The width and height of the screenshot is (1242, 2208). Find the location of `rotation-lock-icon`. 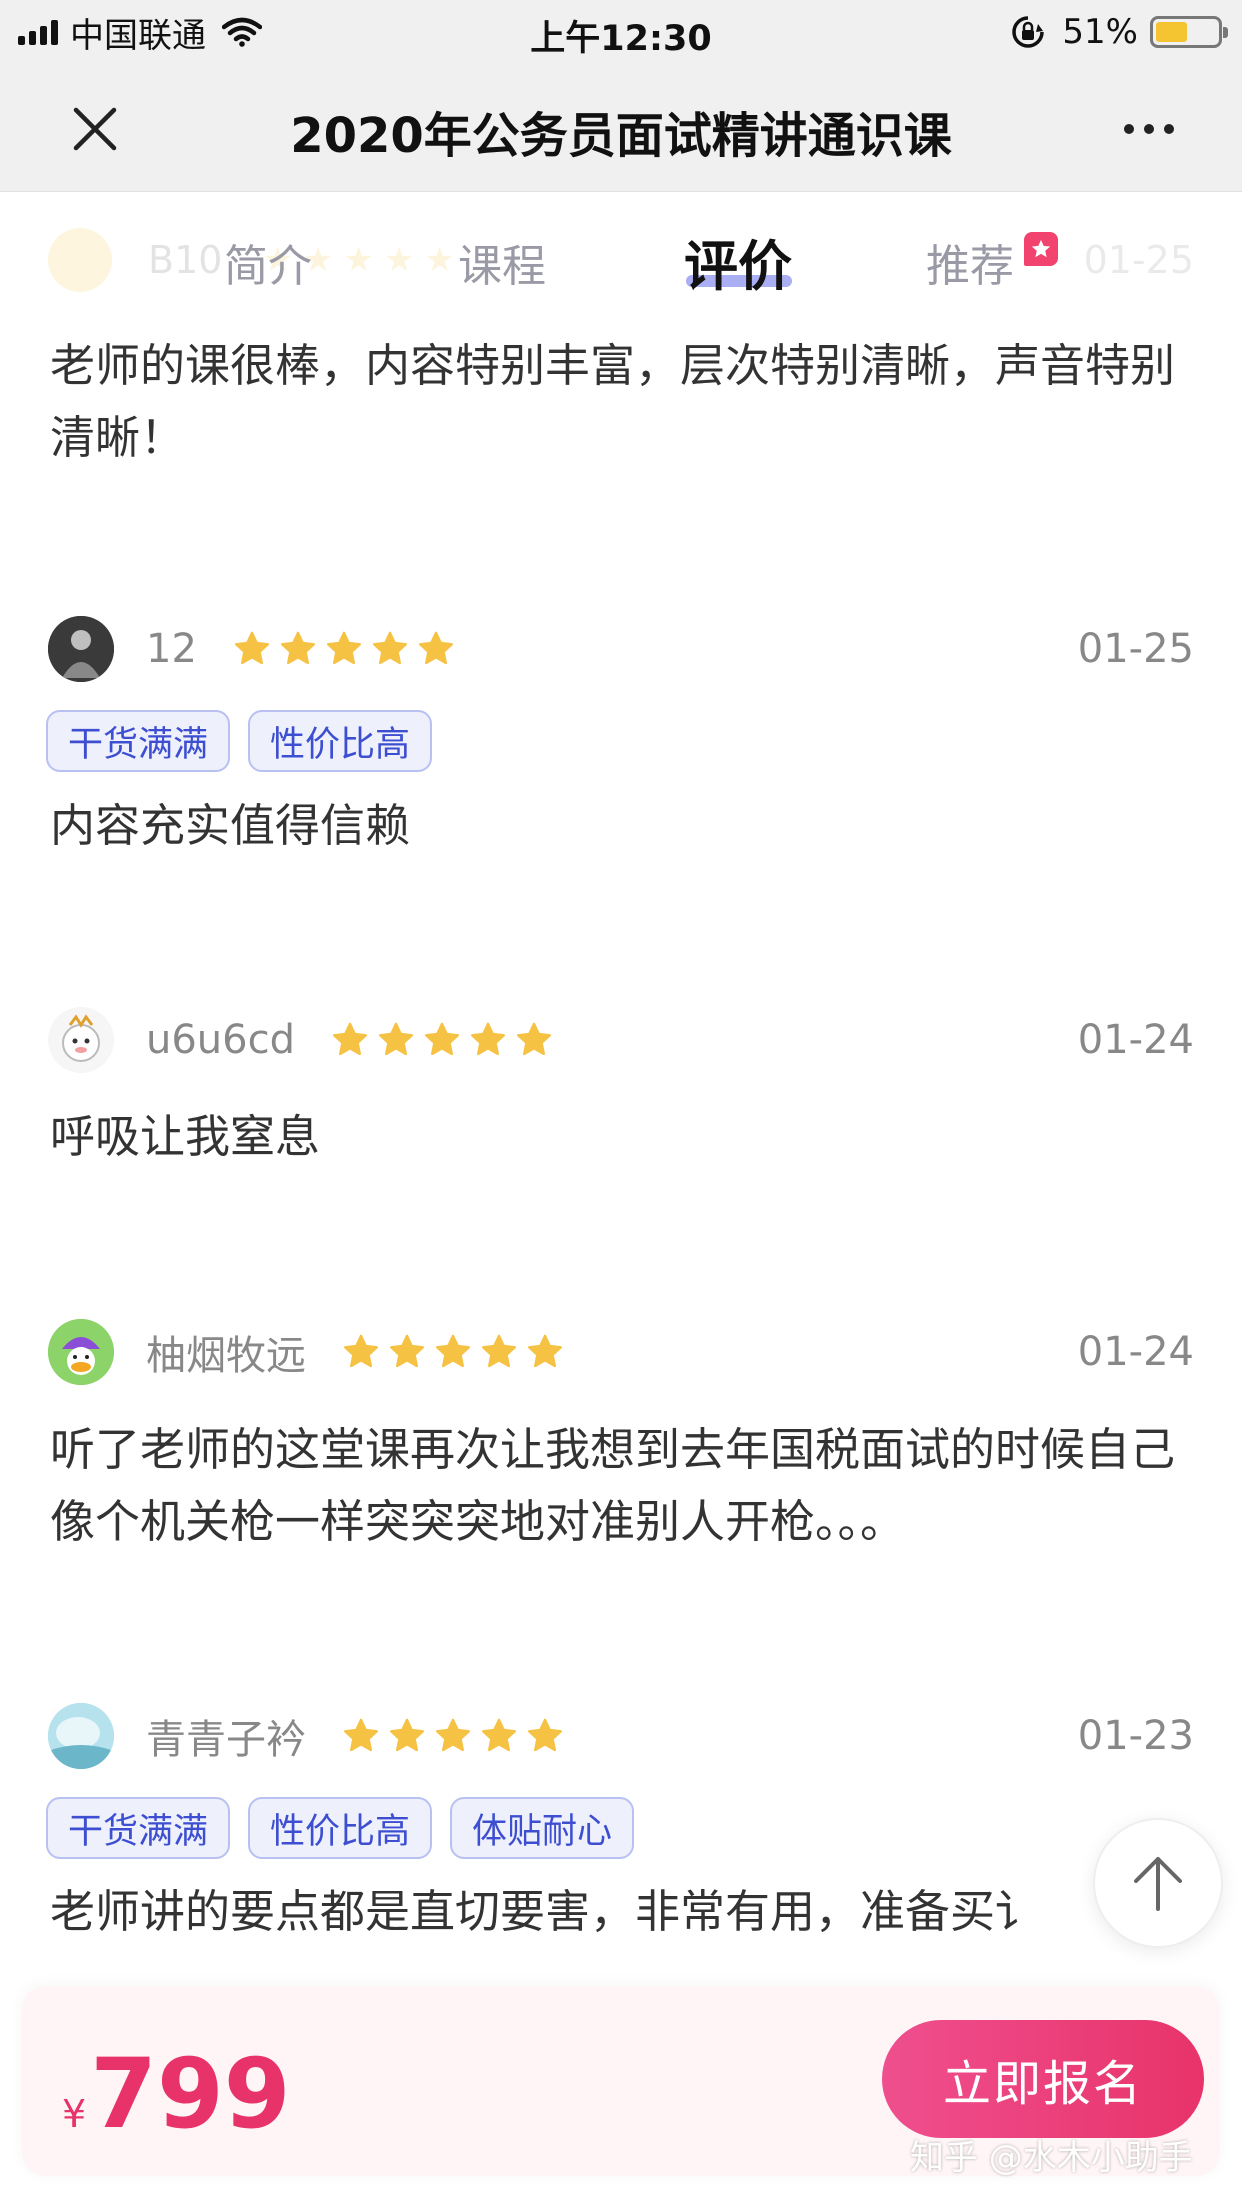

rotation-lock-icon is located at coordinates (1028, 32).